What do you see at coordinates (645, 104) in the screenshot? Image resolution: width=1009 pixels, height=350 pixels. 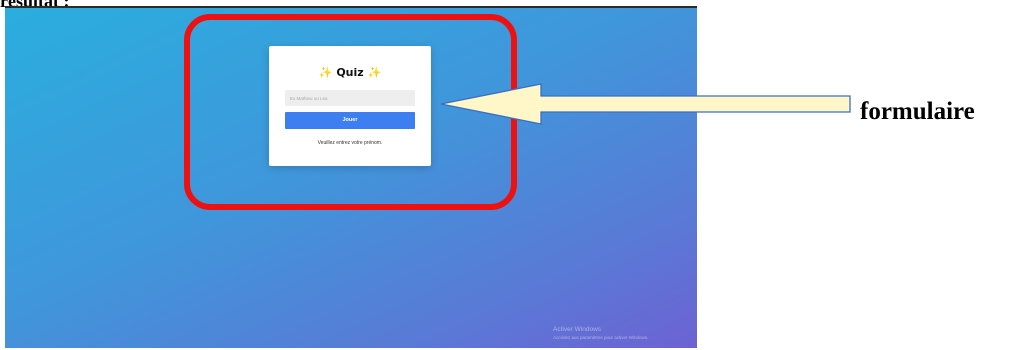 I see `annotation-arrow` at bounding box center [645, 104].